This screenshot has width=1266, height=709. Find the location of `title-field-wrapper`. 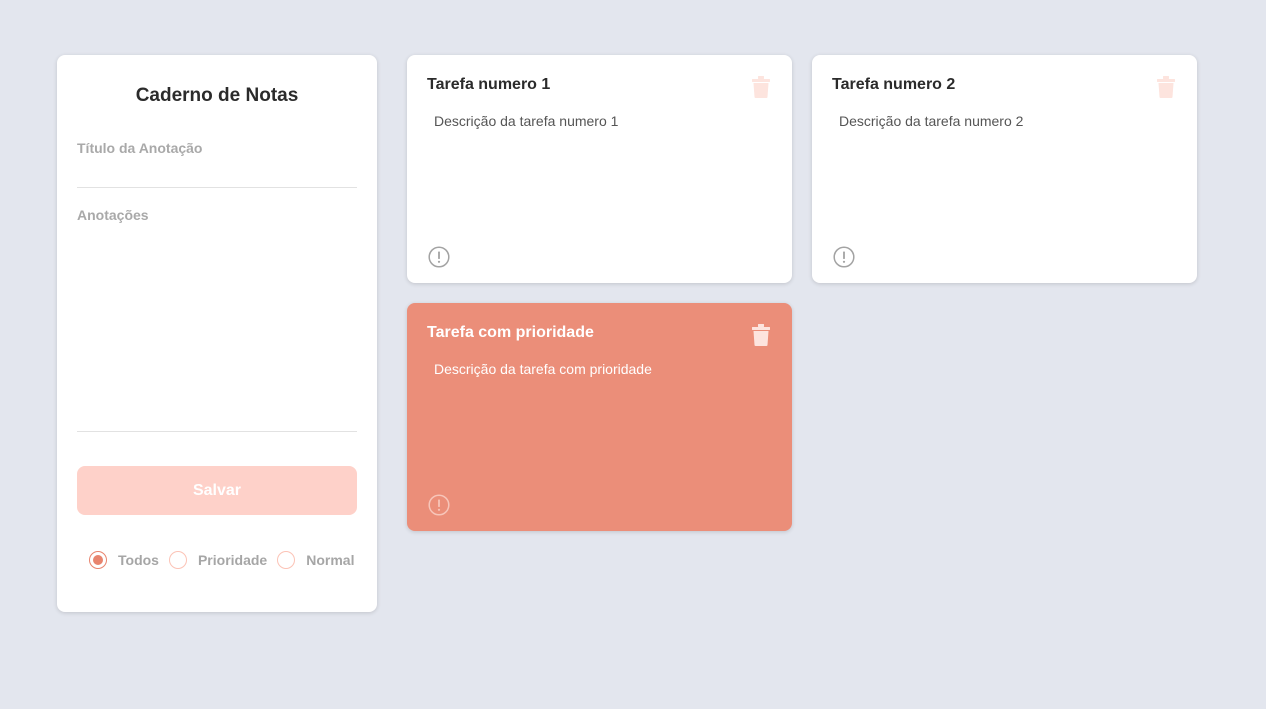

title-field-wrapper is located at coordinates (217, 163).